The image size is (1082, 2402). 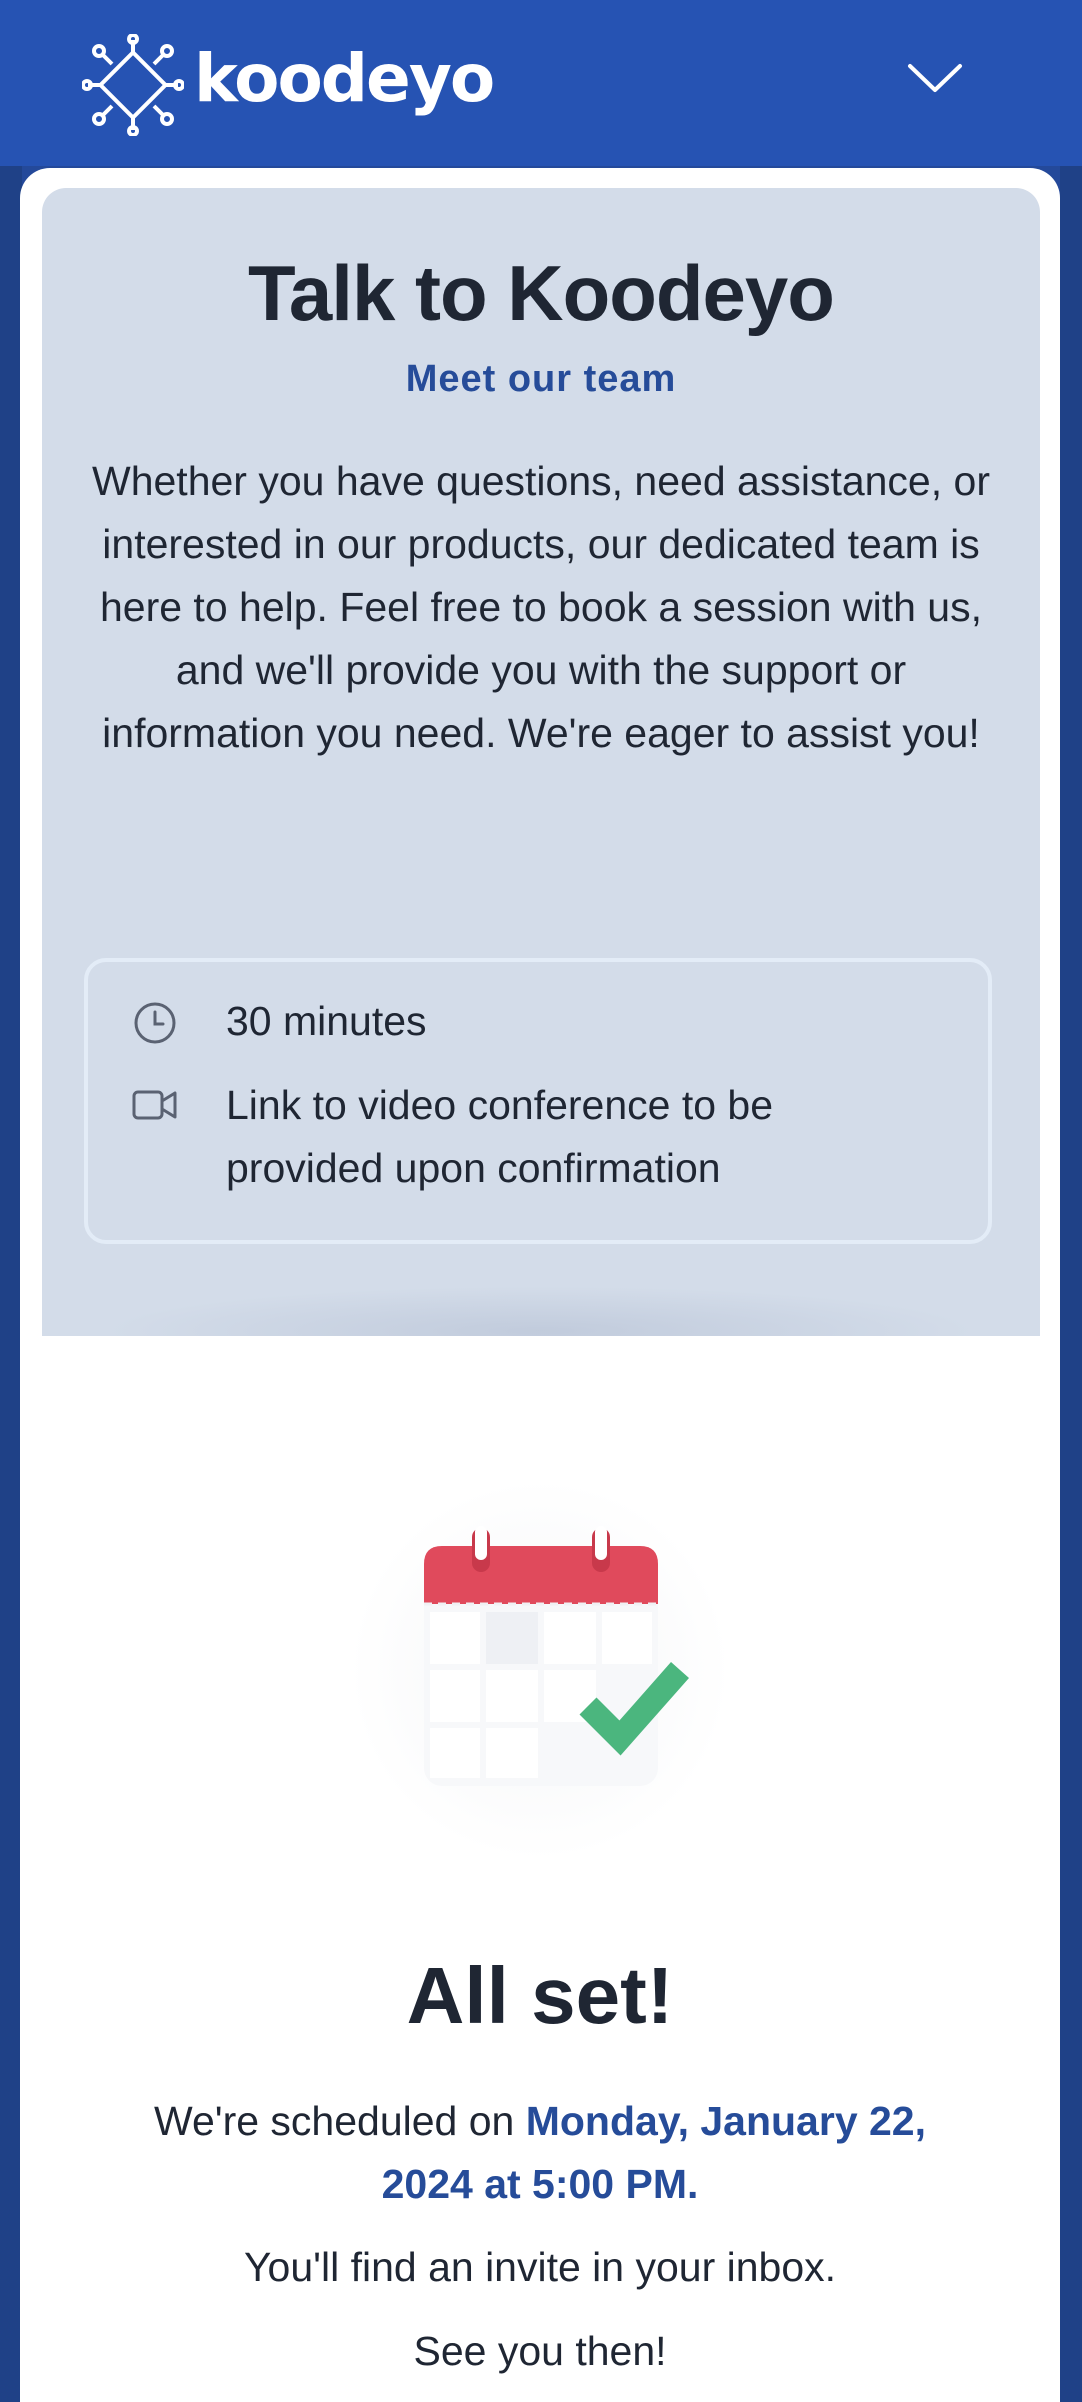 What do you see at coordinates (133, 85) in the screenshot?
I see `circuit-chip-icon` at bounding box center [133, 85].